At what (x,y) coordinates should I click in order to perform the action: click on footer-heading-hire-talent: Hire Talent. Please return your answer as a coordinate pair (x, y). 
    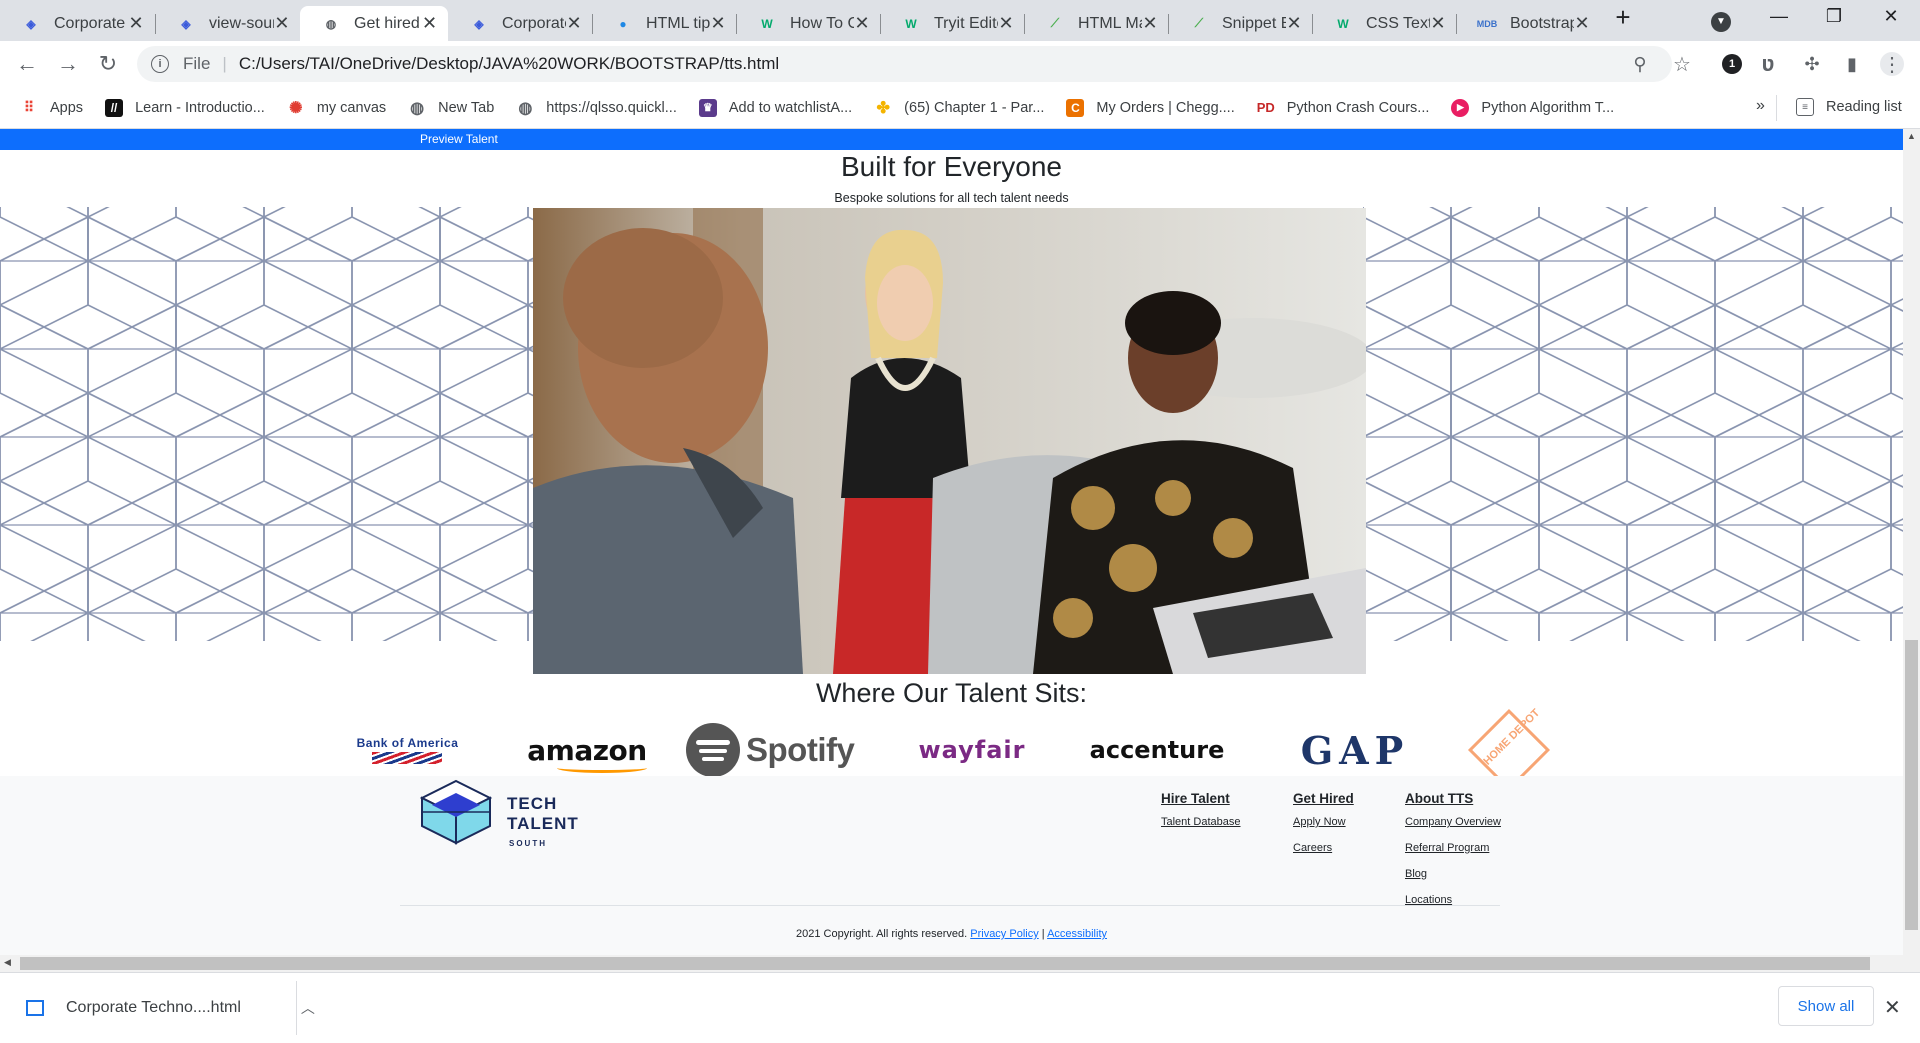
    Looking at the image, I should click on (1201, 798).